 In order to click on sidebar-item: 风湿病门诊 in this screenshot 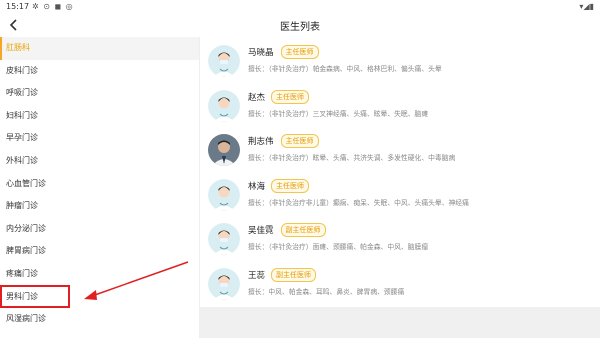, I will do `click(99, 319)`.